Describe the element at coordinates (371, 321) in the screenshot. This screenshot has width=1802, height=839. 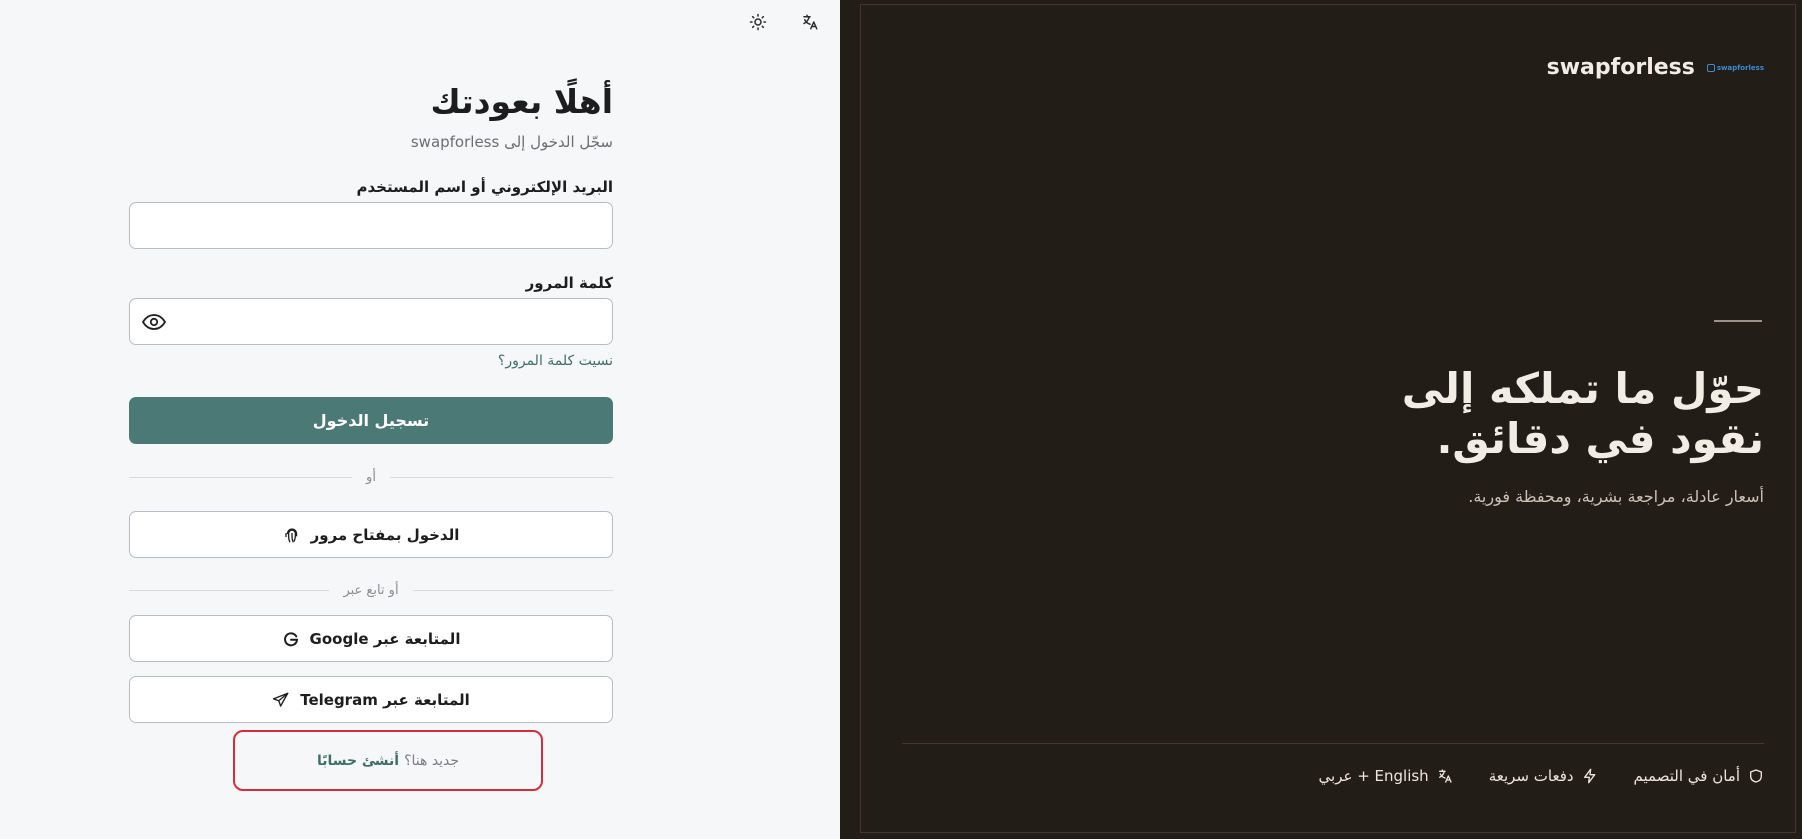
I see `password-field` at that location.